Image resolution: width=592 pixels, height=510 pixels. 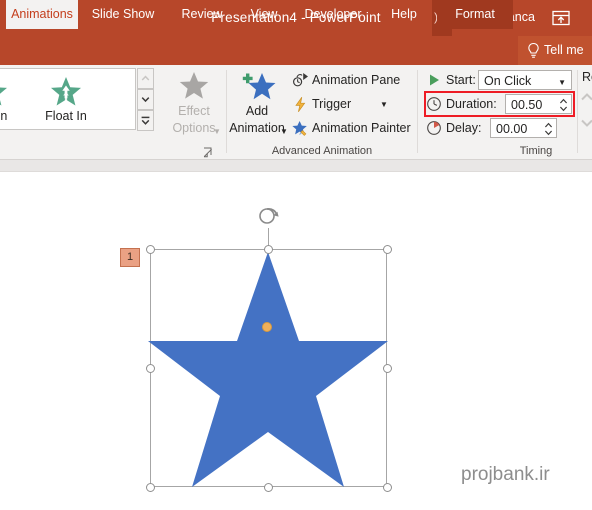 What do you see at coordinates (404, 14) in the screenshot?
I see `tab-help: Help` at bounding box center [404, 14].